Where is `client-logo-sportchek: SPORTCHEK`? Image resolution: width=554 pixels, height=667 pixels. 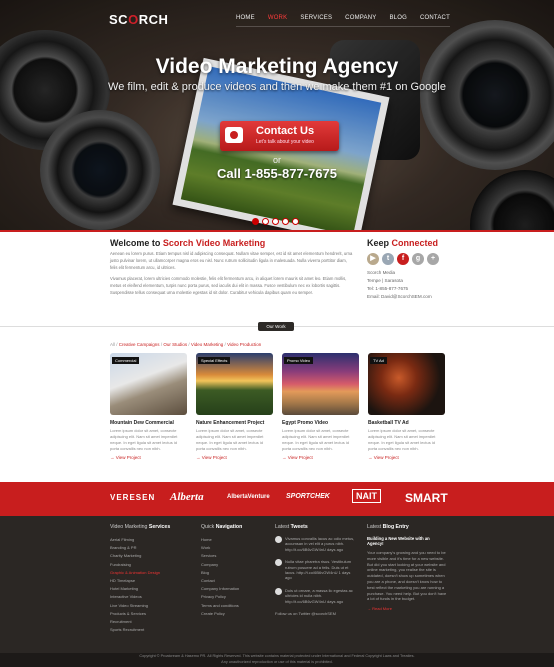
client-logo-sportchek: SPORTCHEK is located at coordinates (308, 496).